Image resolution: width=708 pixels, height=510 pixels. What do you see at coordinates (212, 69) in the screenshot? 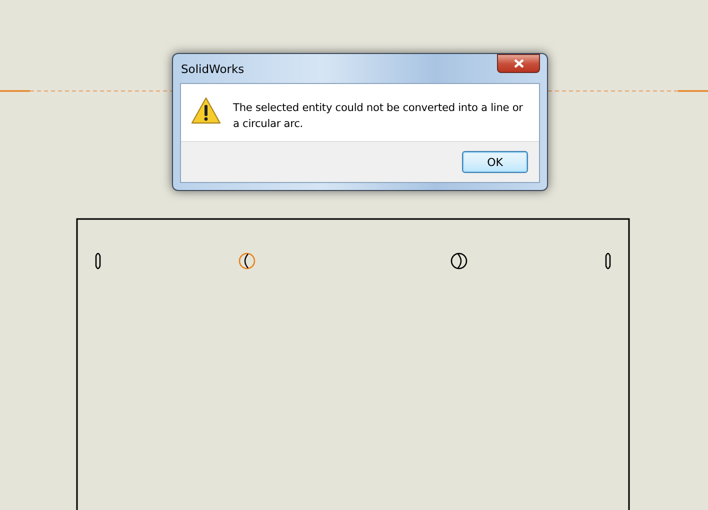
I see `window-title: SolidWorks` at bounding box center [212, 69].